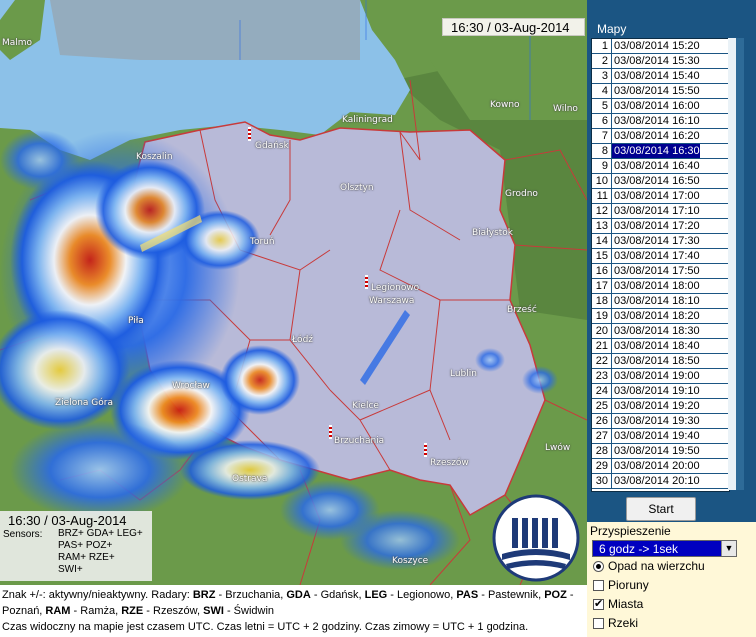 Image resolution: width=756 pixels, height=637 pixels. Describe the element at coordinates (23, 534) in the screenshot. I see `legend-sensors-label: Sensors:` at that location.